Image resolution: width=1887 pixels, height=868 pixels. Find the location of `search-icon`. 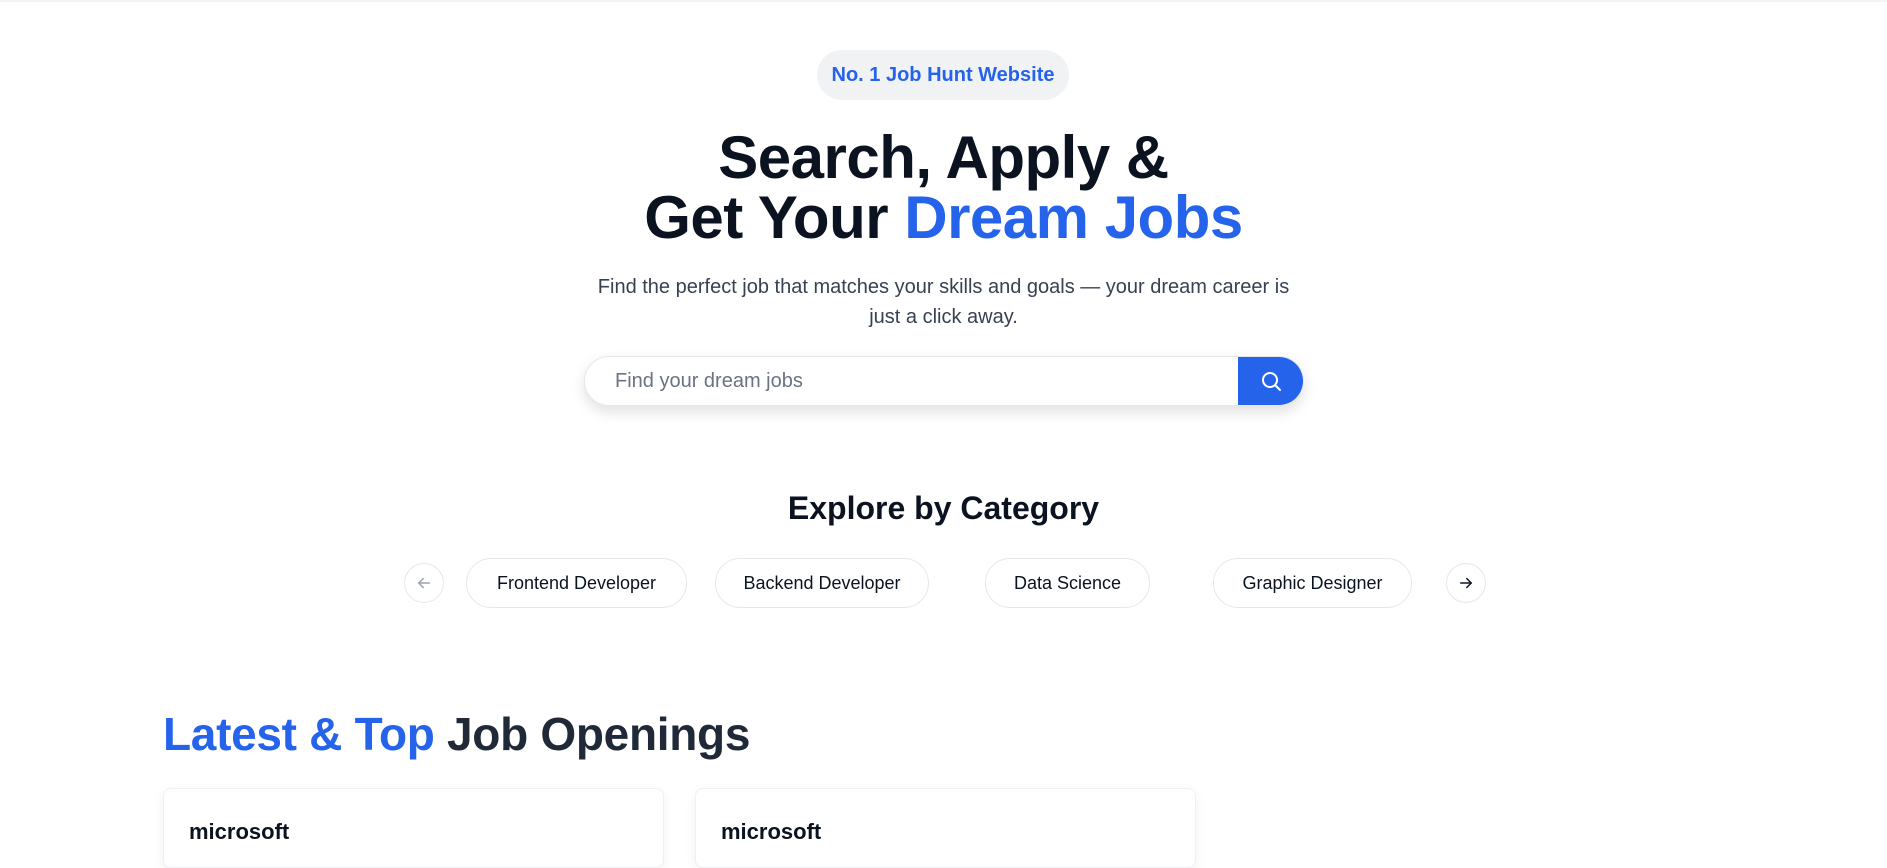

search-icon is located at coordinates (1271, 381).